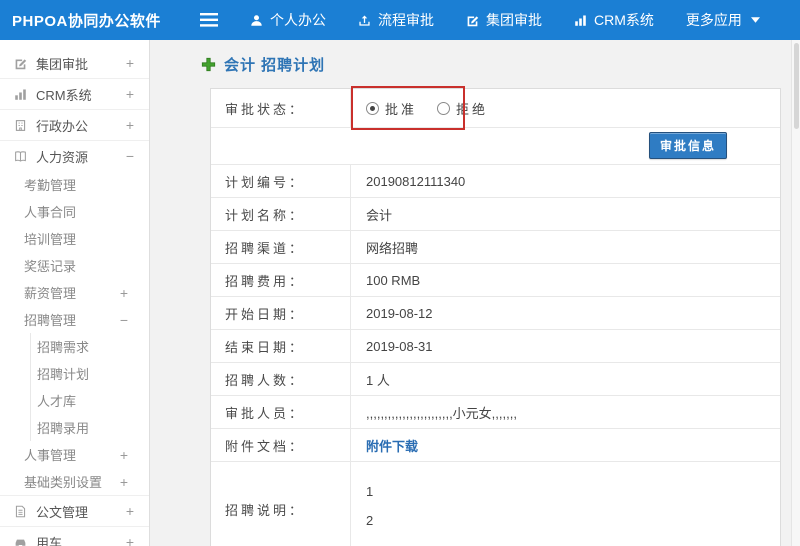 The height and width of the screenshot is (546, 800). I want to click on form-row-plan-name: 计划名称： 会计, so click(495, 214).